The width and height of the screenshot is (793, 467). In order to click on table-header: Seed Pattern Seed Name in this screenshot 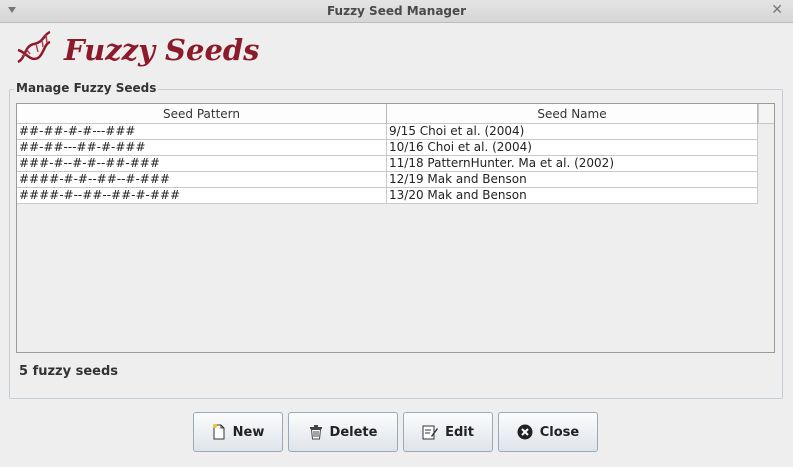, I will do `click(387, 114)`.